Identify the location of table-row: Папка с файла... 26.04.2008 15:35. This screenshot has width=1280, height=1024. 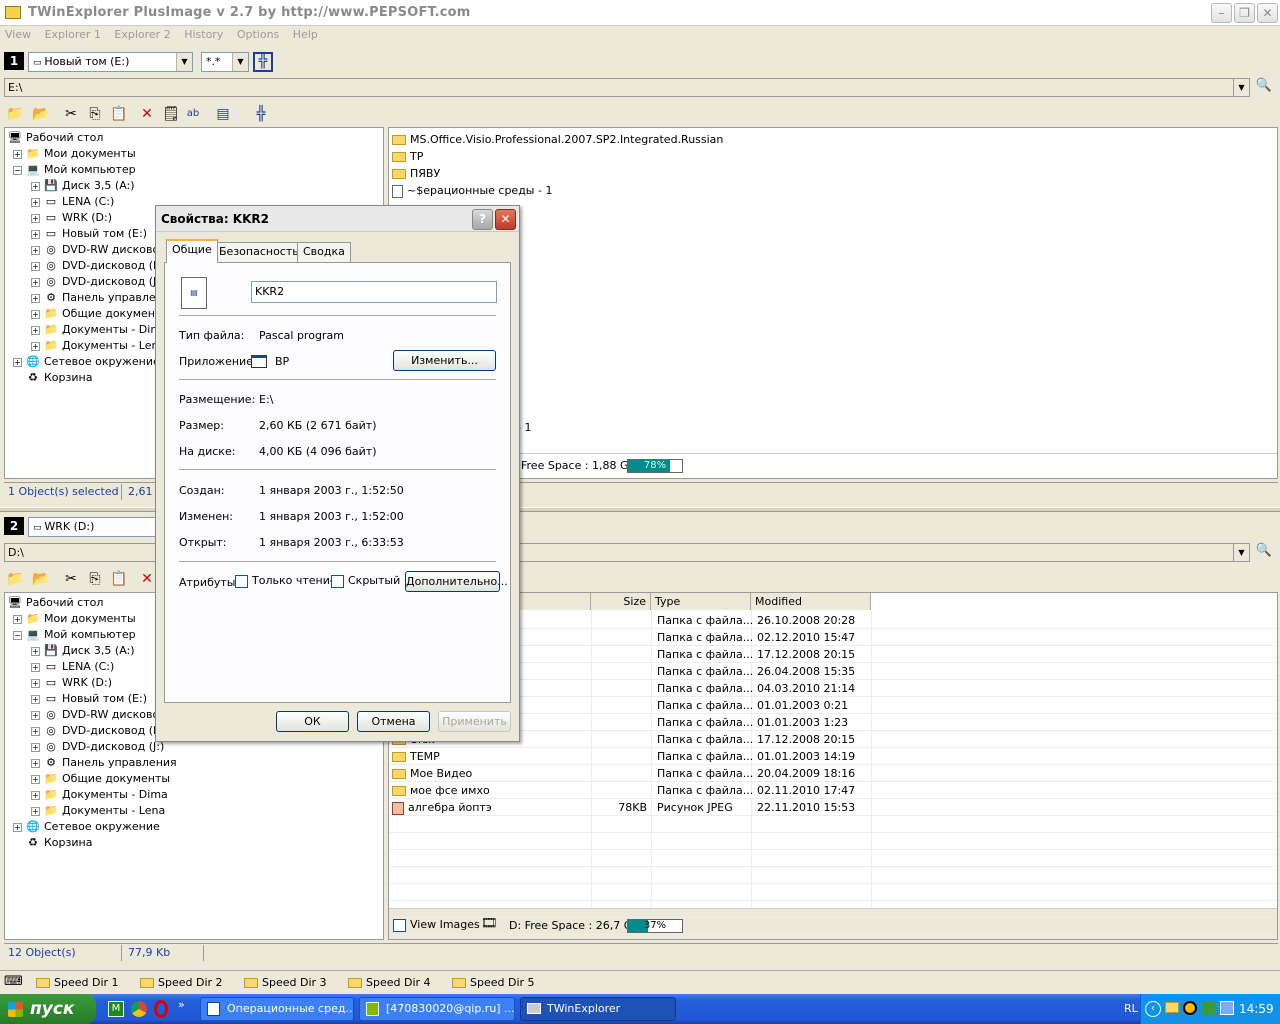
(832, 671).